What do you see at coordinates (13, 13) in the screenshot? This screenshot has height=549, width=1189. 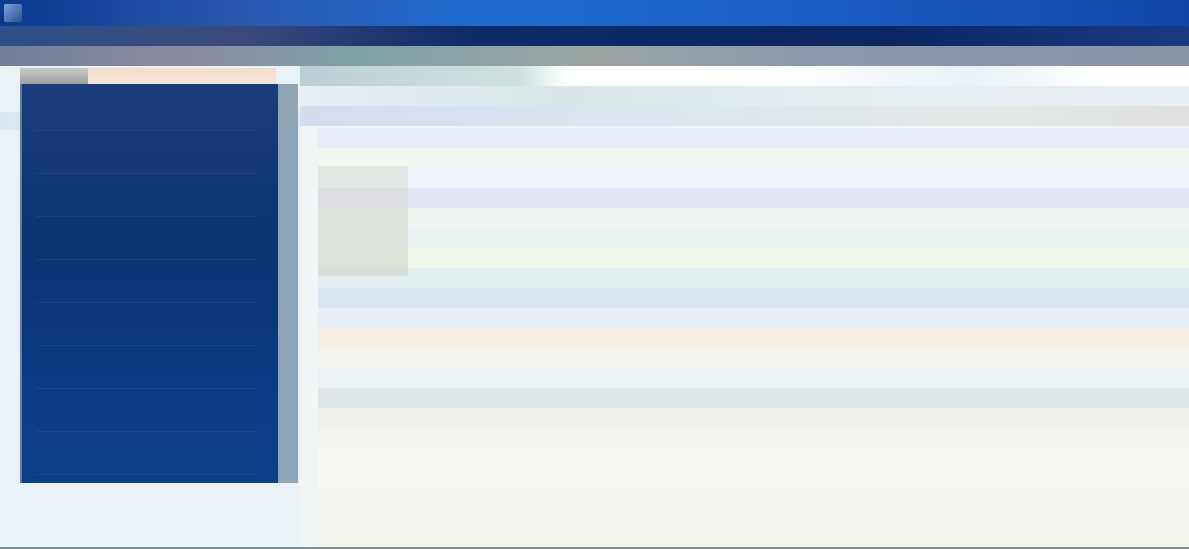 I see `app-icon` at bounding box center [13, 13].